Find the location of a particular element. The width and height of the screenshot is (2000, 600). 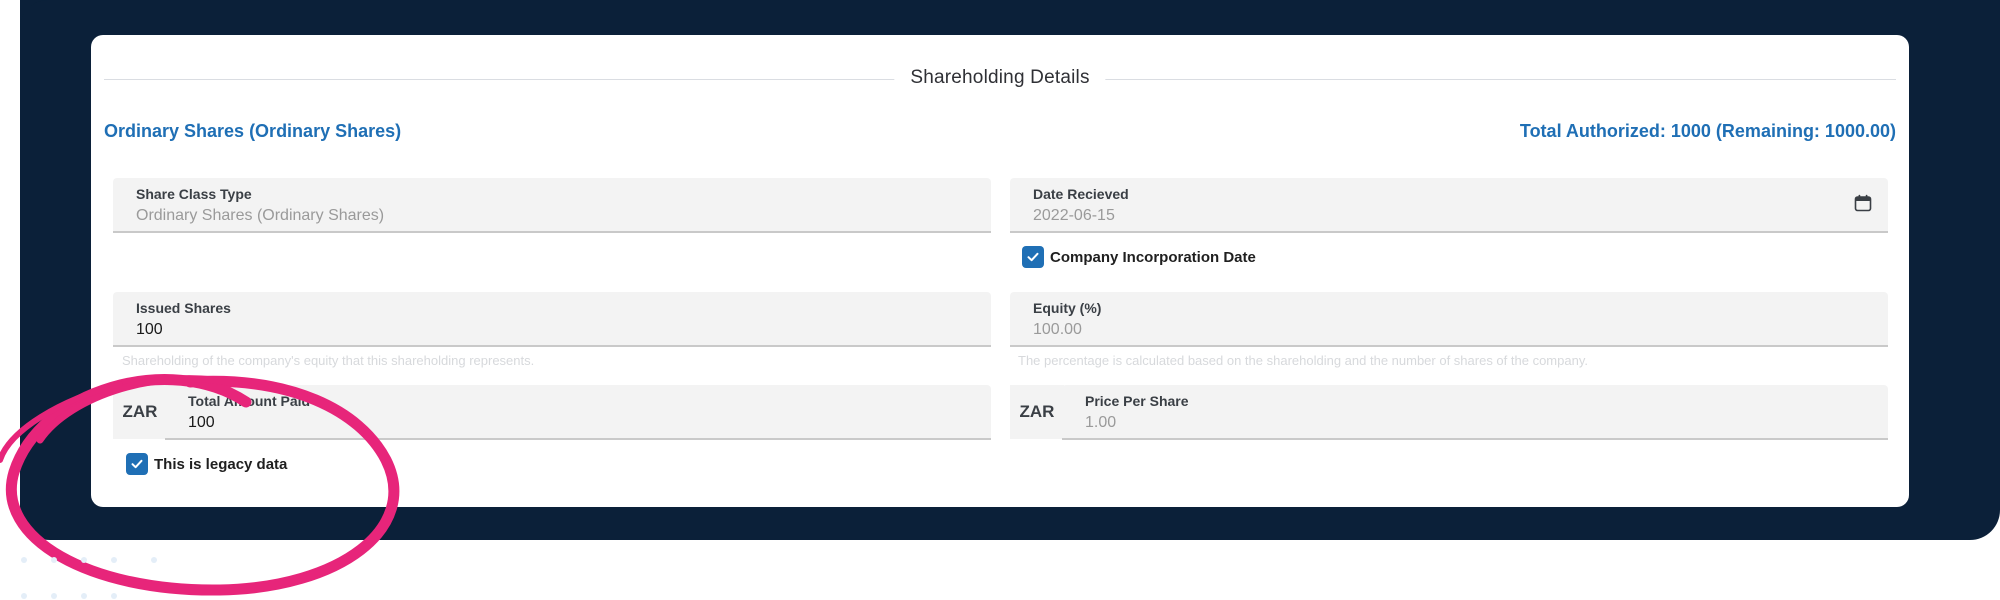

calendar-icon is located at coordinates (1863, 203).